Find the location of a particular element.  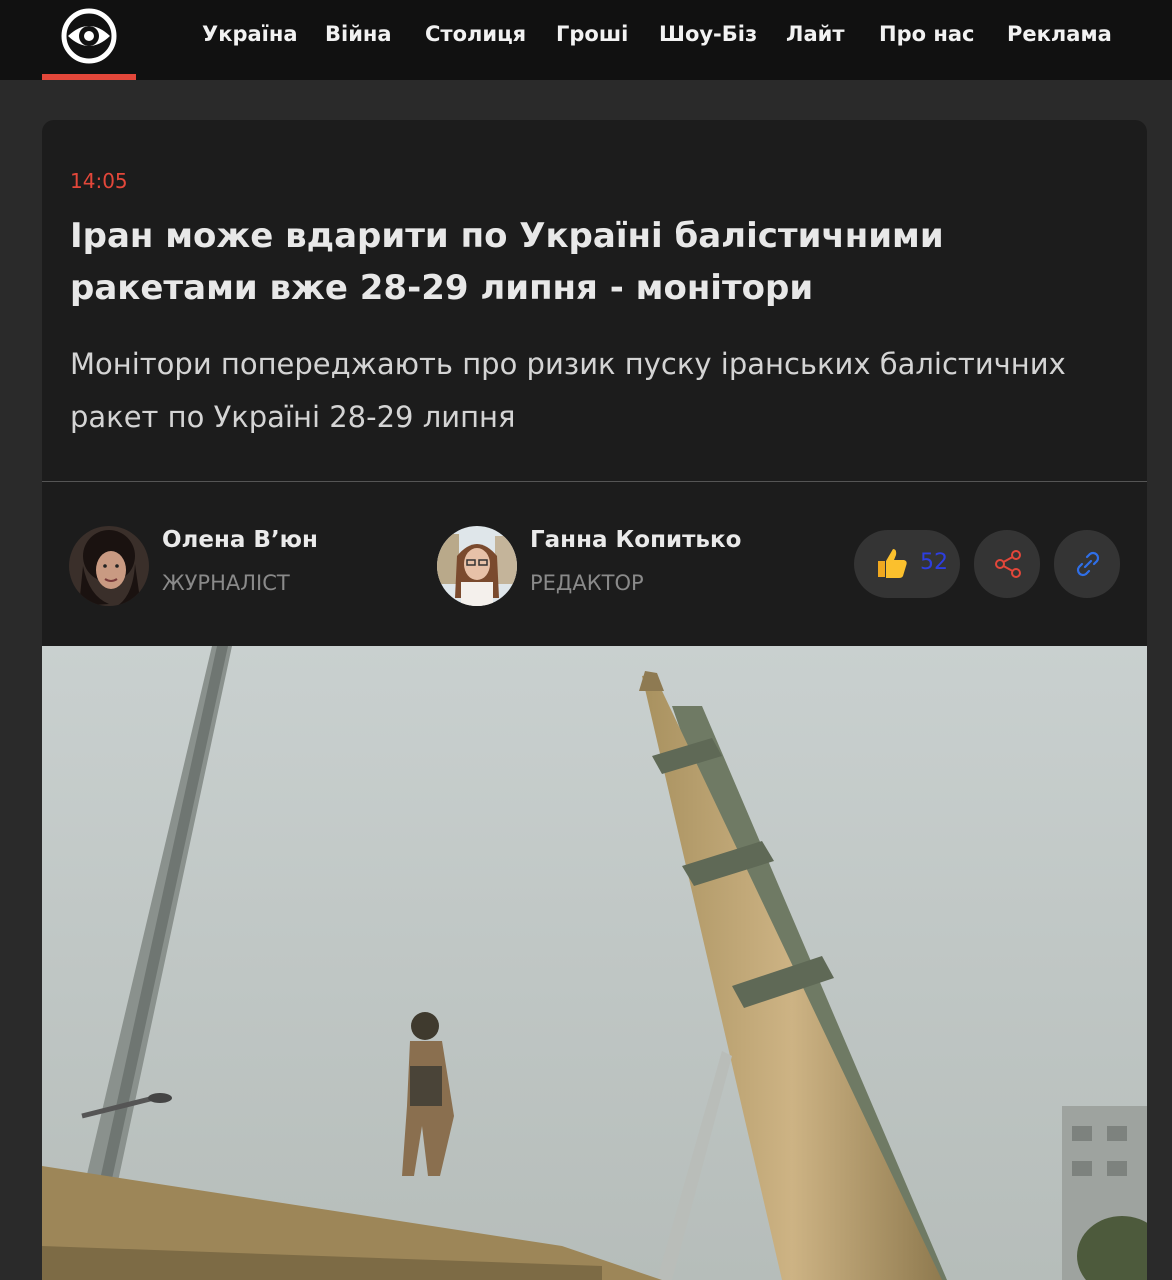

nav-item-money: Гроші is located at coordinates (592, 34).